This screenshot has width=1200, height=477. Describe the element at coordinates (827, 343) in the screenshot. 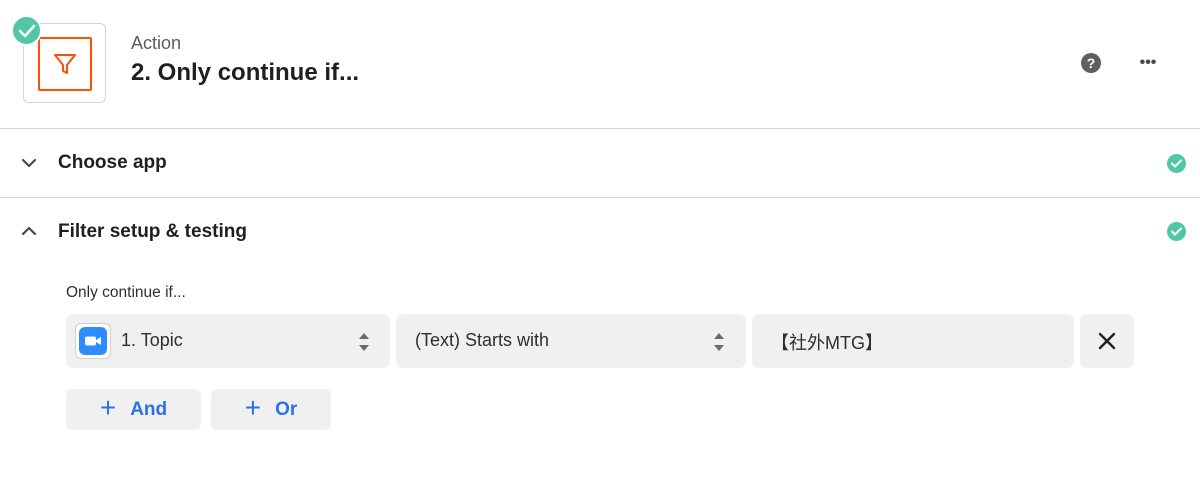

I see `value-text: 【社外MTG】` at that location.